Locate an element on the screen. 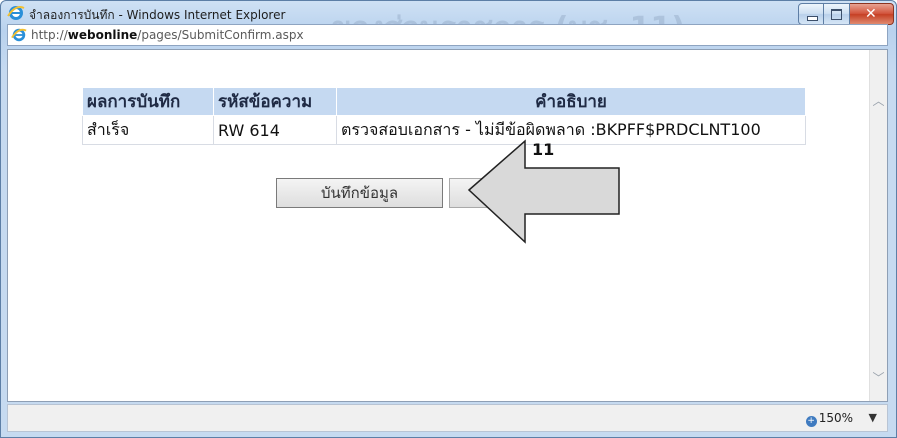  zoom-level: 150% is located at coordinates (835, 418).